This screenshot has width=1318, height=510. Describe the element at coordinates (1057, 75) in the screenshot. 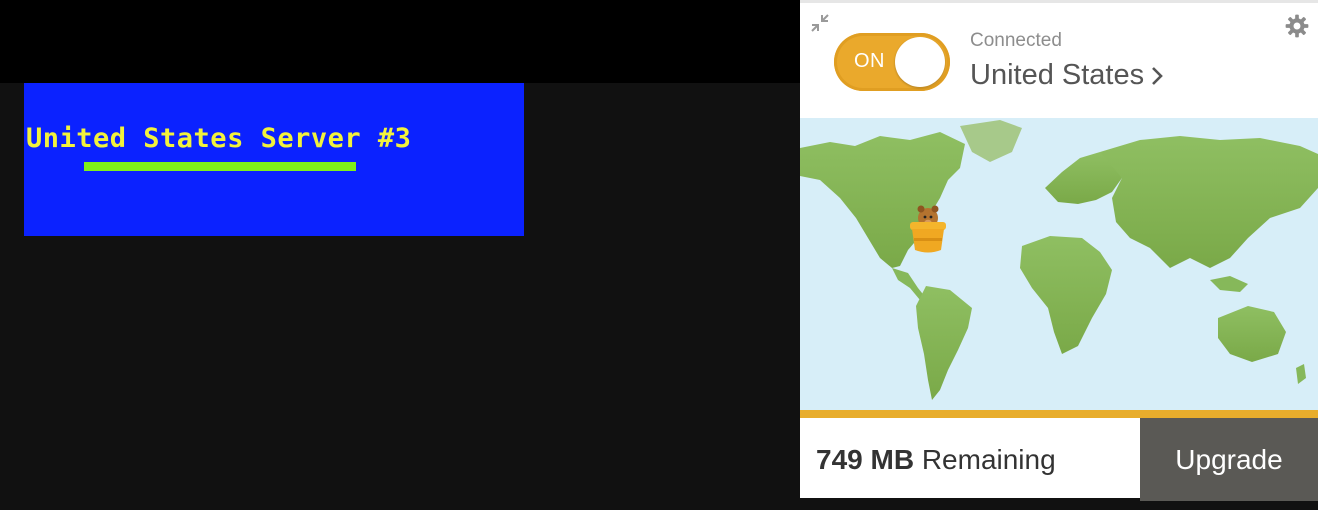

I see `country-label: United States` at that location.